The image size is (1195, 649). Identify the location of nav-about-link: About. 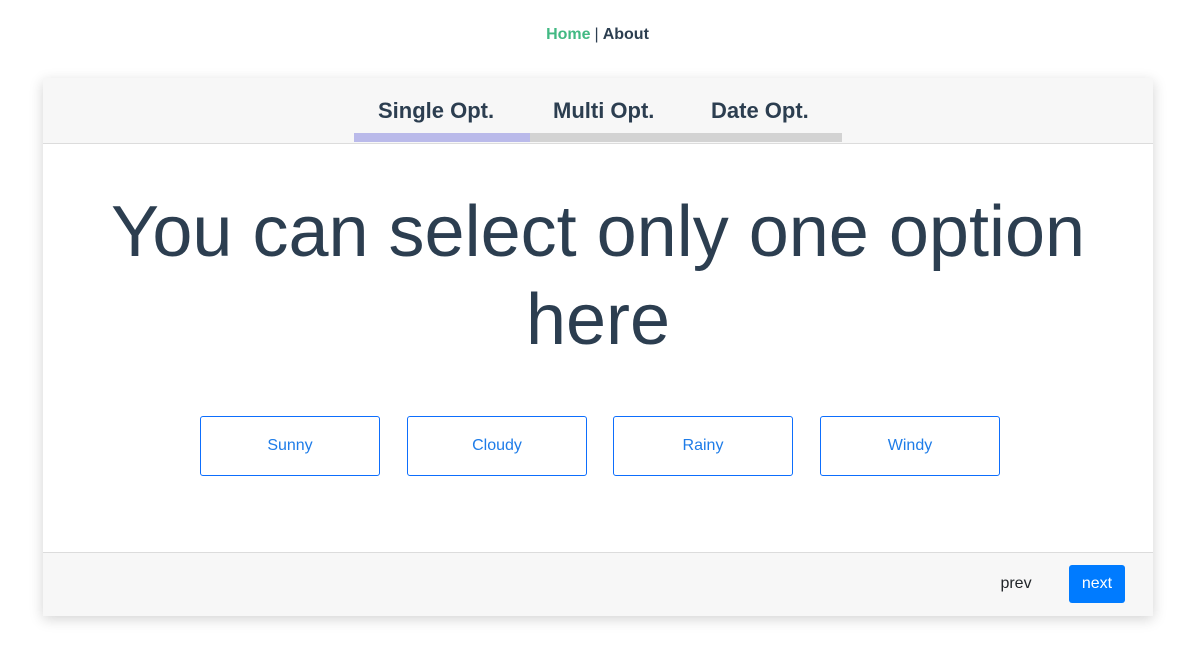
(626, 34).